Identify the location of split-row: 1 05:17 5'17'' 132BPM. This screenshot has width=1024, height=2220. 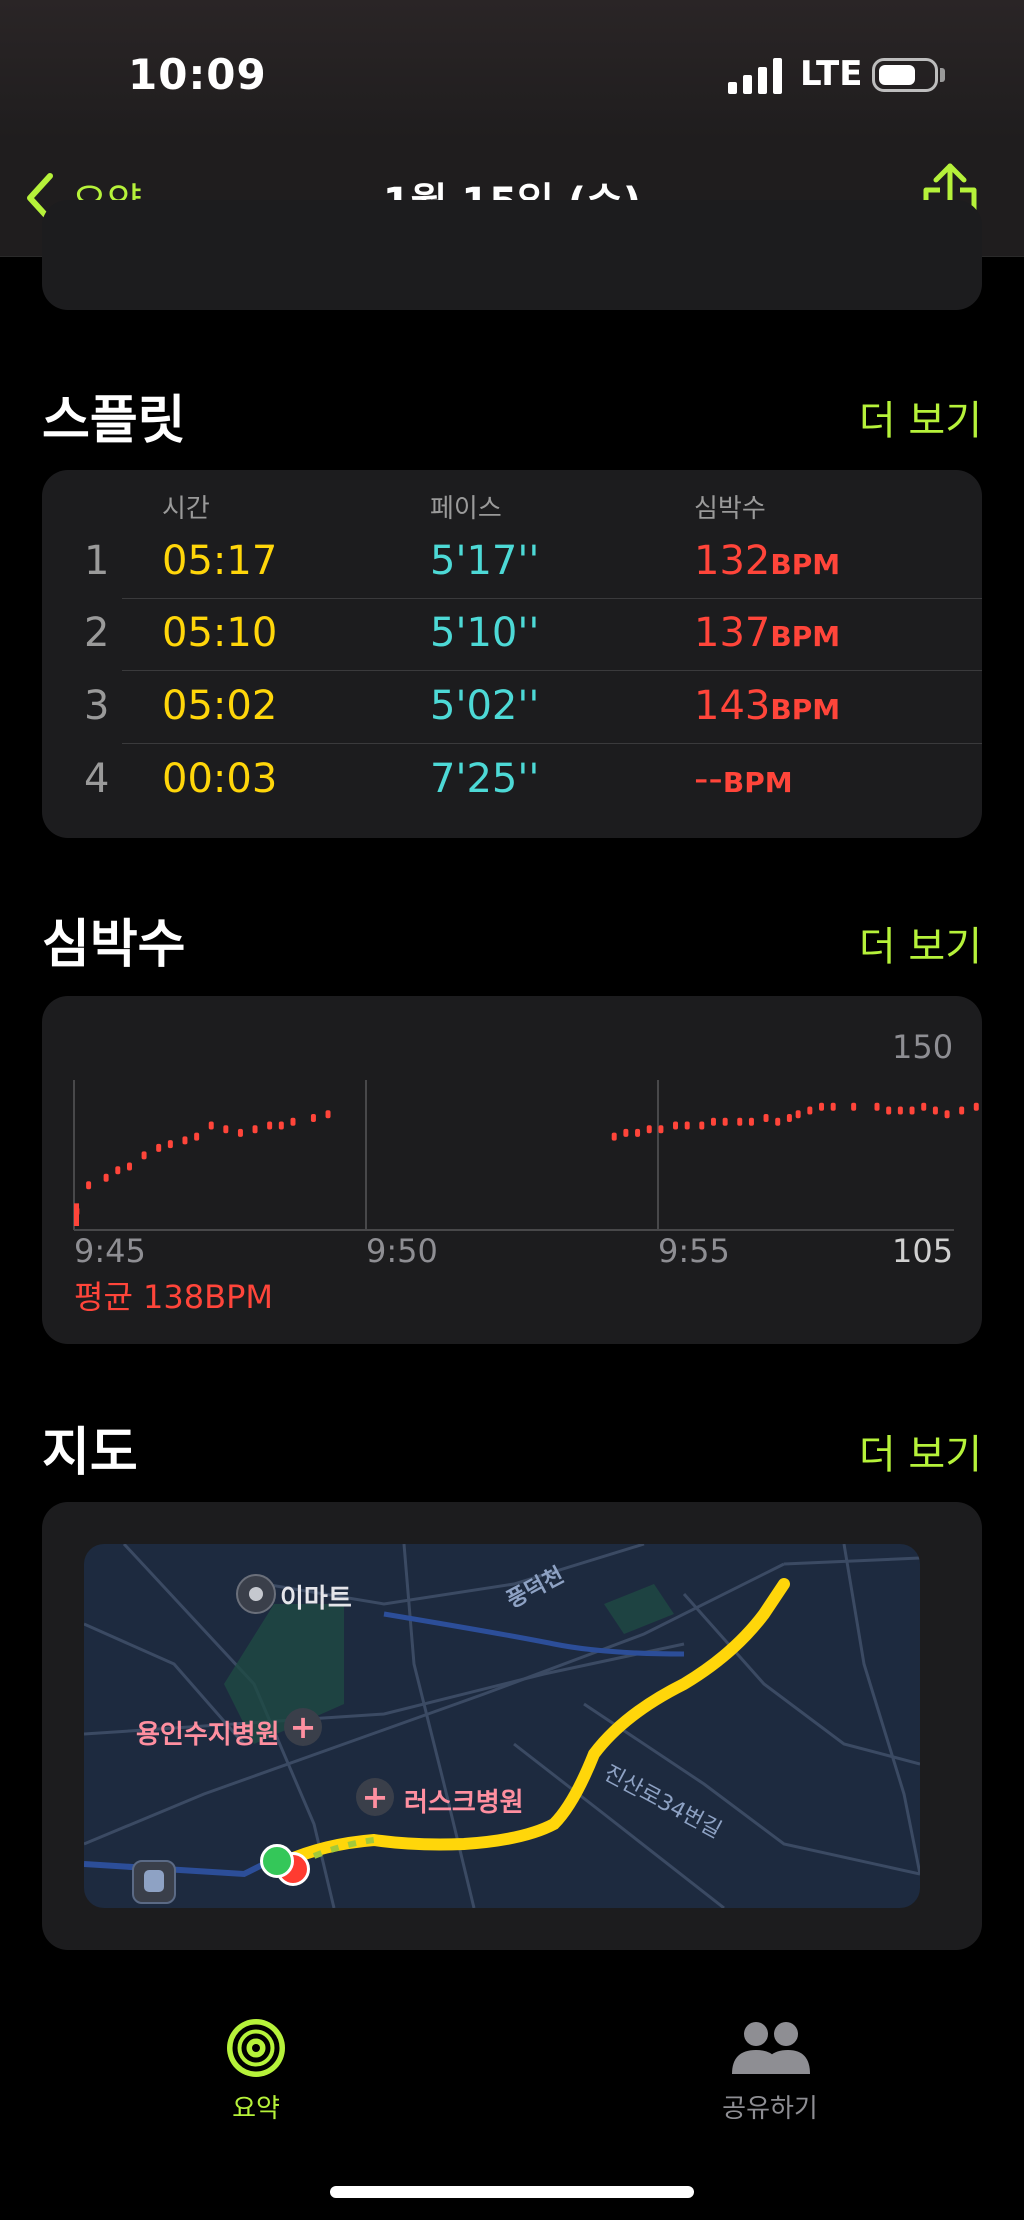
(472, 574).